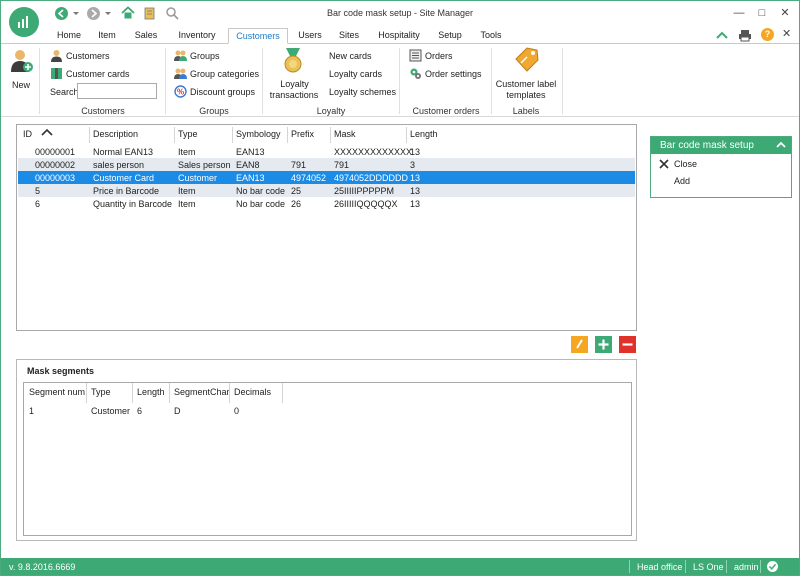  I want to click on column-header-segment-num: Segment num, so click(57, 392).